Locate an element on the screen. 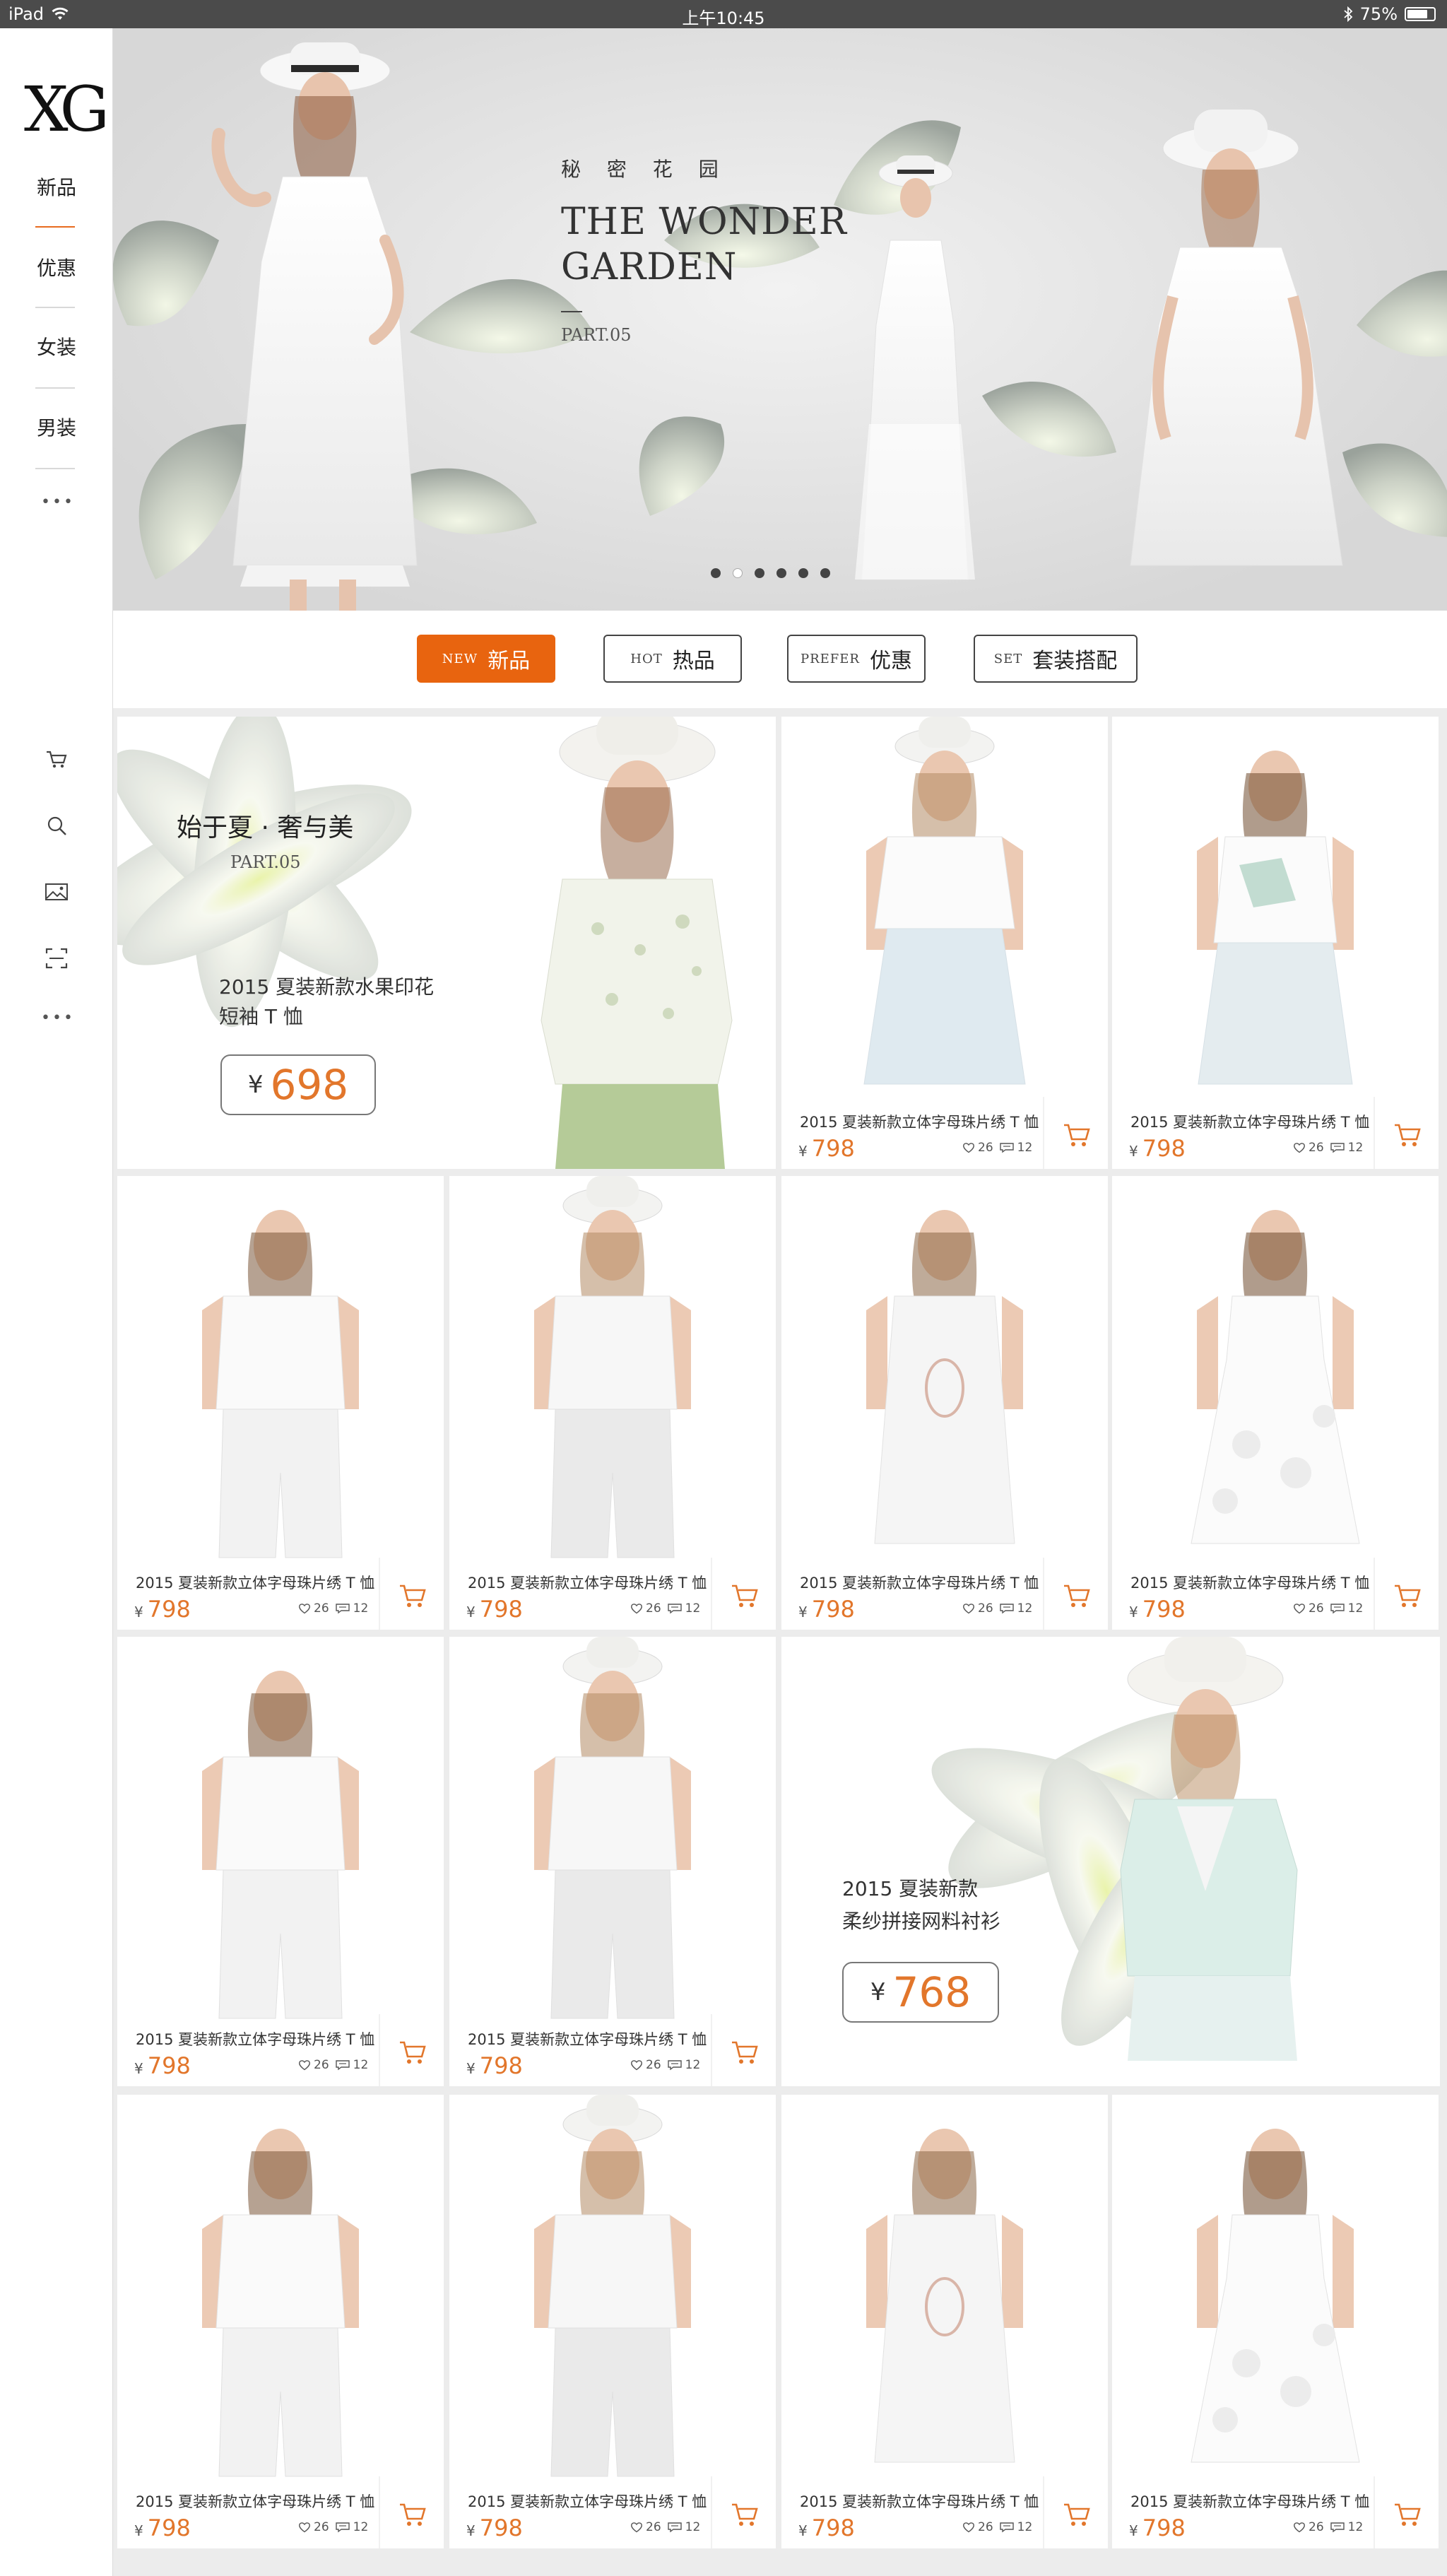 The image size is (1447, 2576). scan-icon is located at coordinates (56, 958).